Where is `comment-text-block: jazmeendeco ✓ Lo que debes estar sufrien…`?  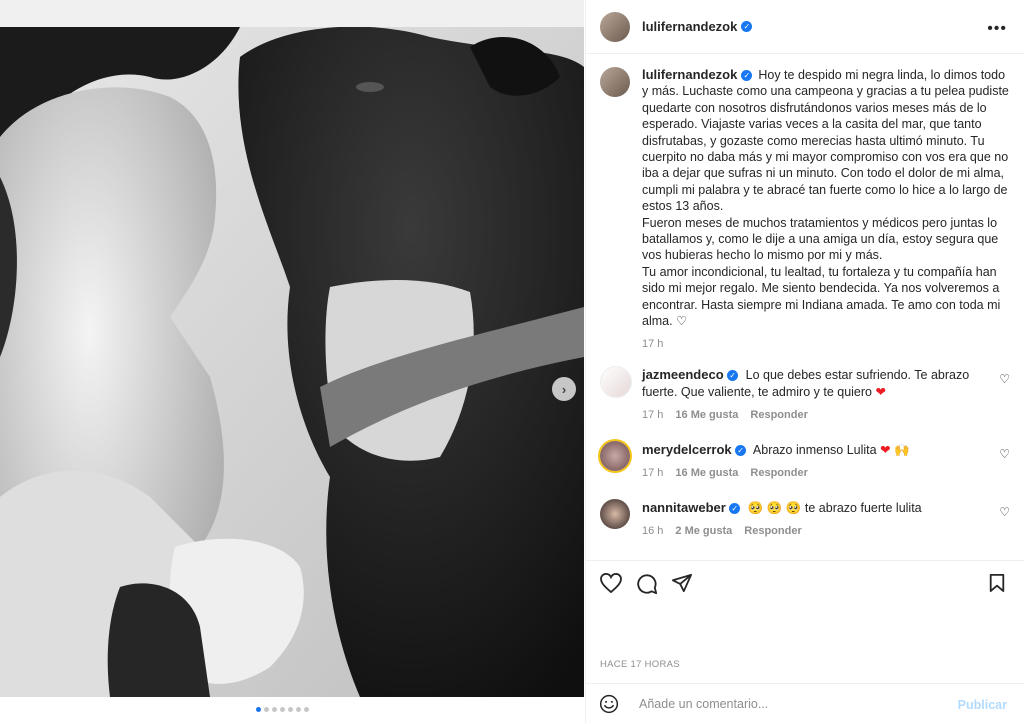 comment-text-block: jazmeendeco ✓ Lo que debes estar sufrien… is located at coordinates (812, 383).